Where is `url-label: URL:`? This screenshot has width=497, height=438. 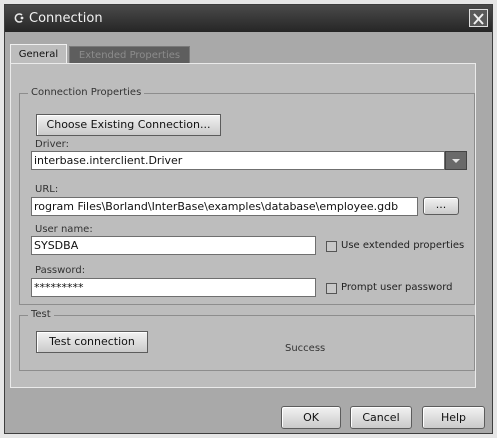
url-label: URL: is located at coordinates (47, 189).